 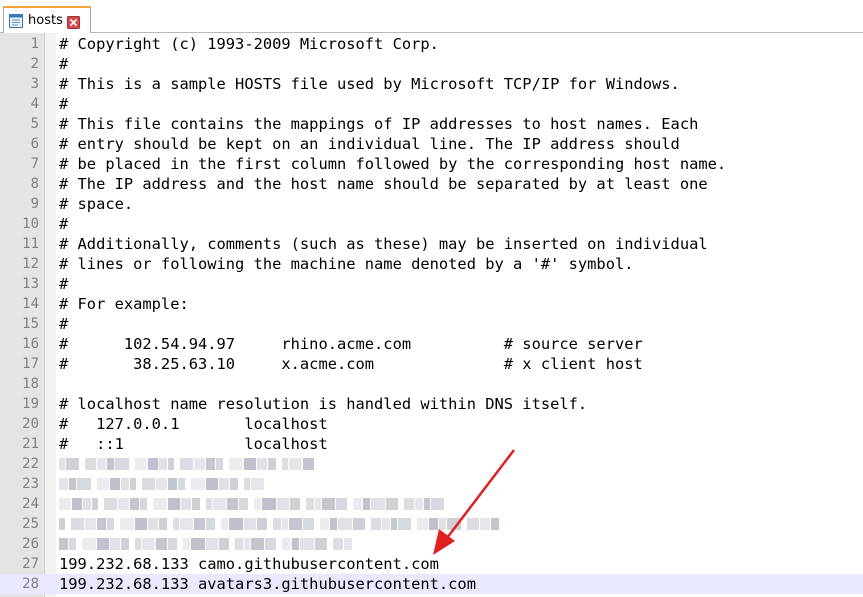 I want to click on line-number: 27, so click(x=30, y=564).